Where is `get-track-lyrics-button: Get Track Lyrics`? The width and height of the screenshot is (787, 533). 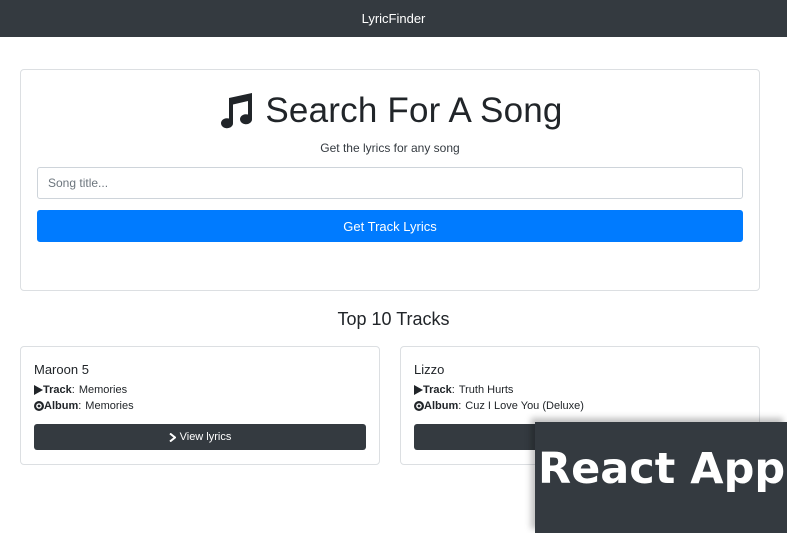
get-track-lyrics-button: Get Track Lyrics is located at coordinates (390, 226).